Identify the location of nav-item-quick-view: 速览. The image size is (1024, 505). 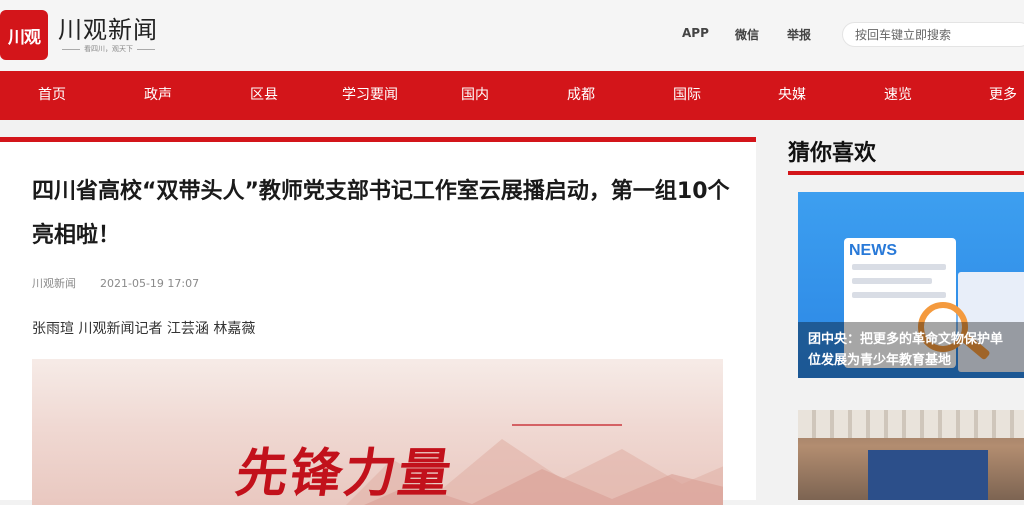
(898, 95).